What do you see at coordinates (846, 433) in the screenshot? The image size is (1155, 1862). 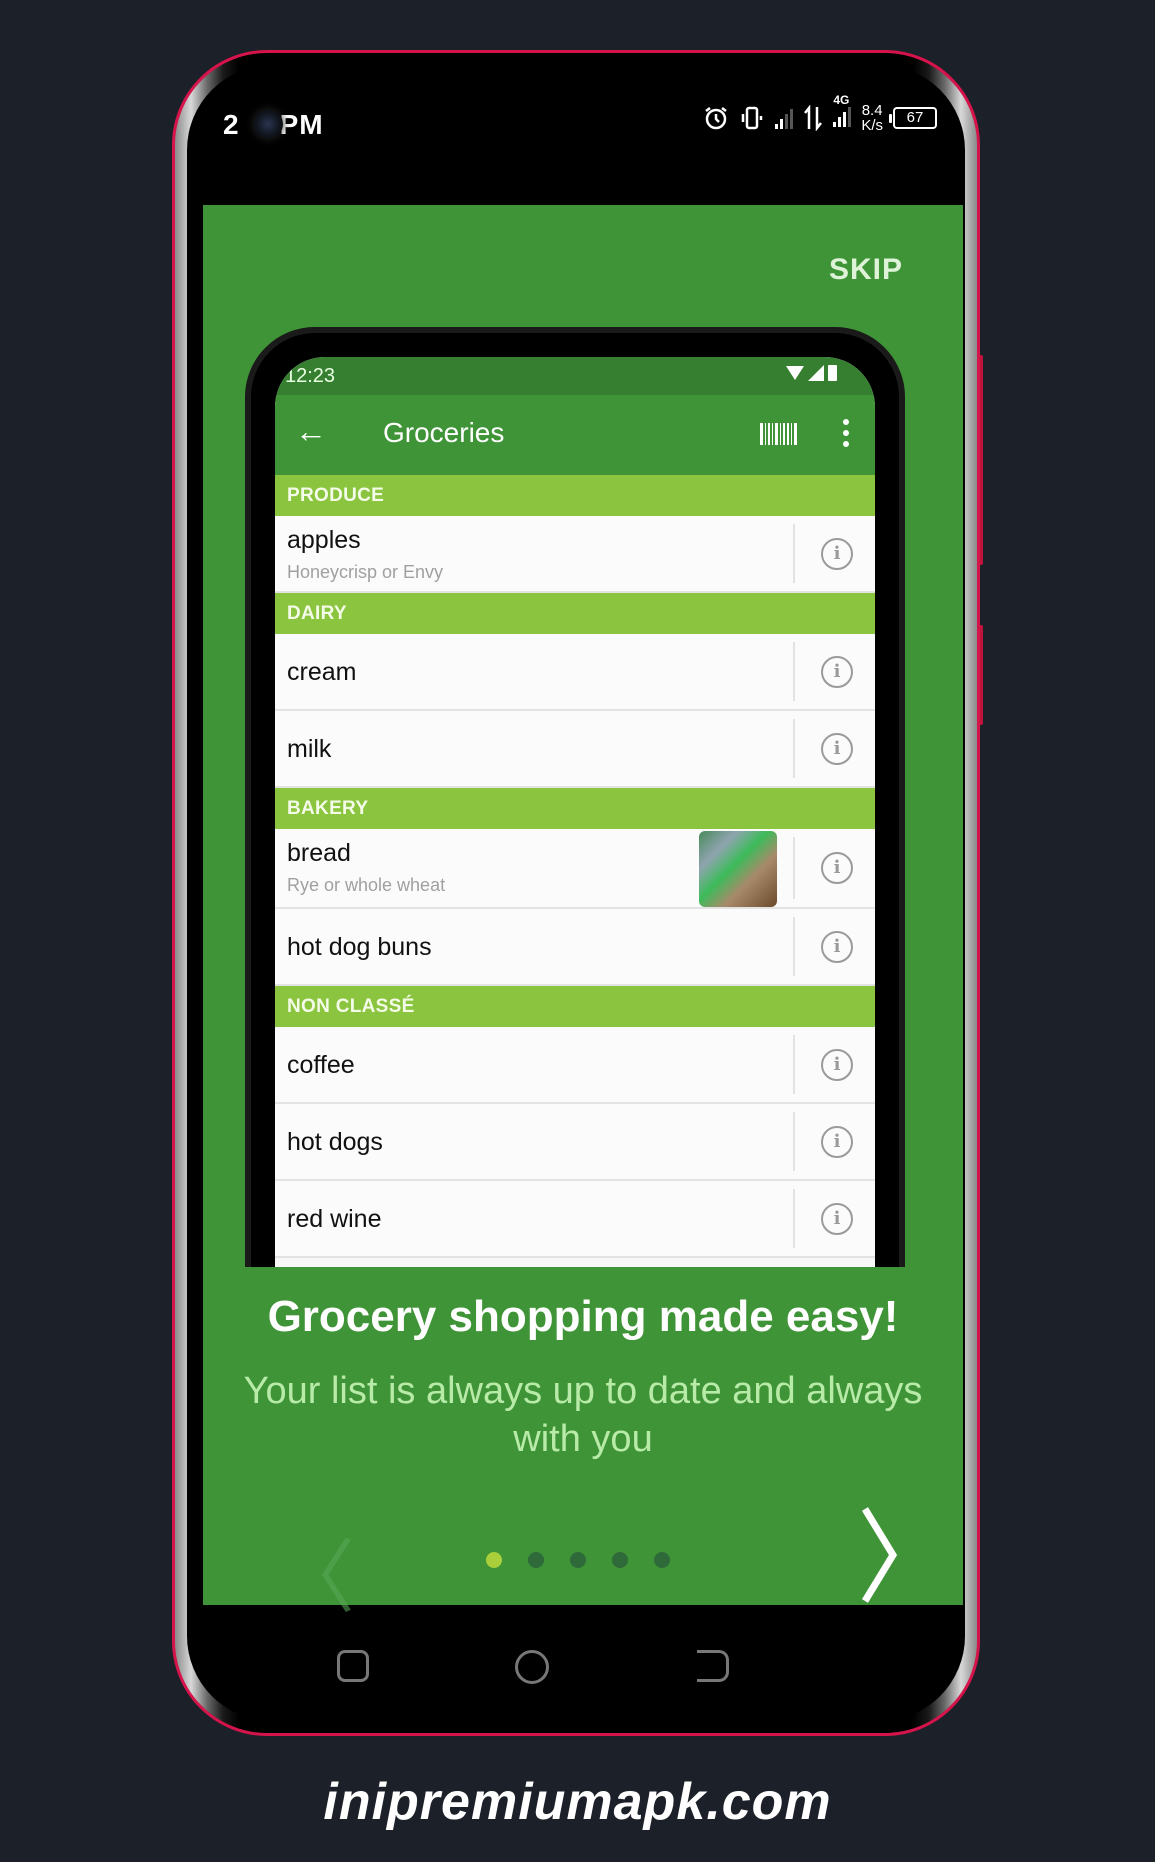 I see `more-vert-icon` at bounding box center [846, 433].